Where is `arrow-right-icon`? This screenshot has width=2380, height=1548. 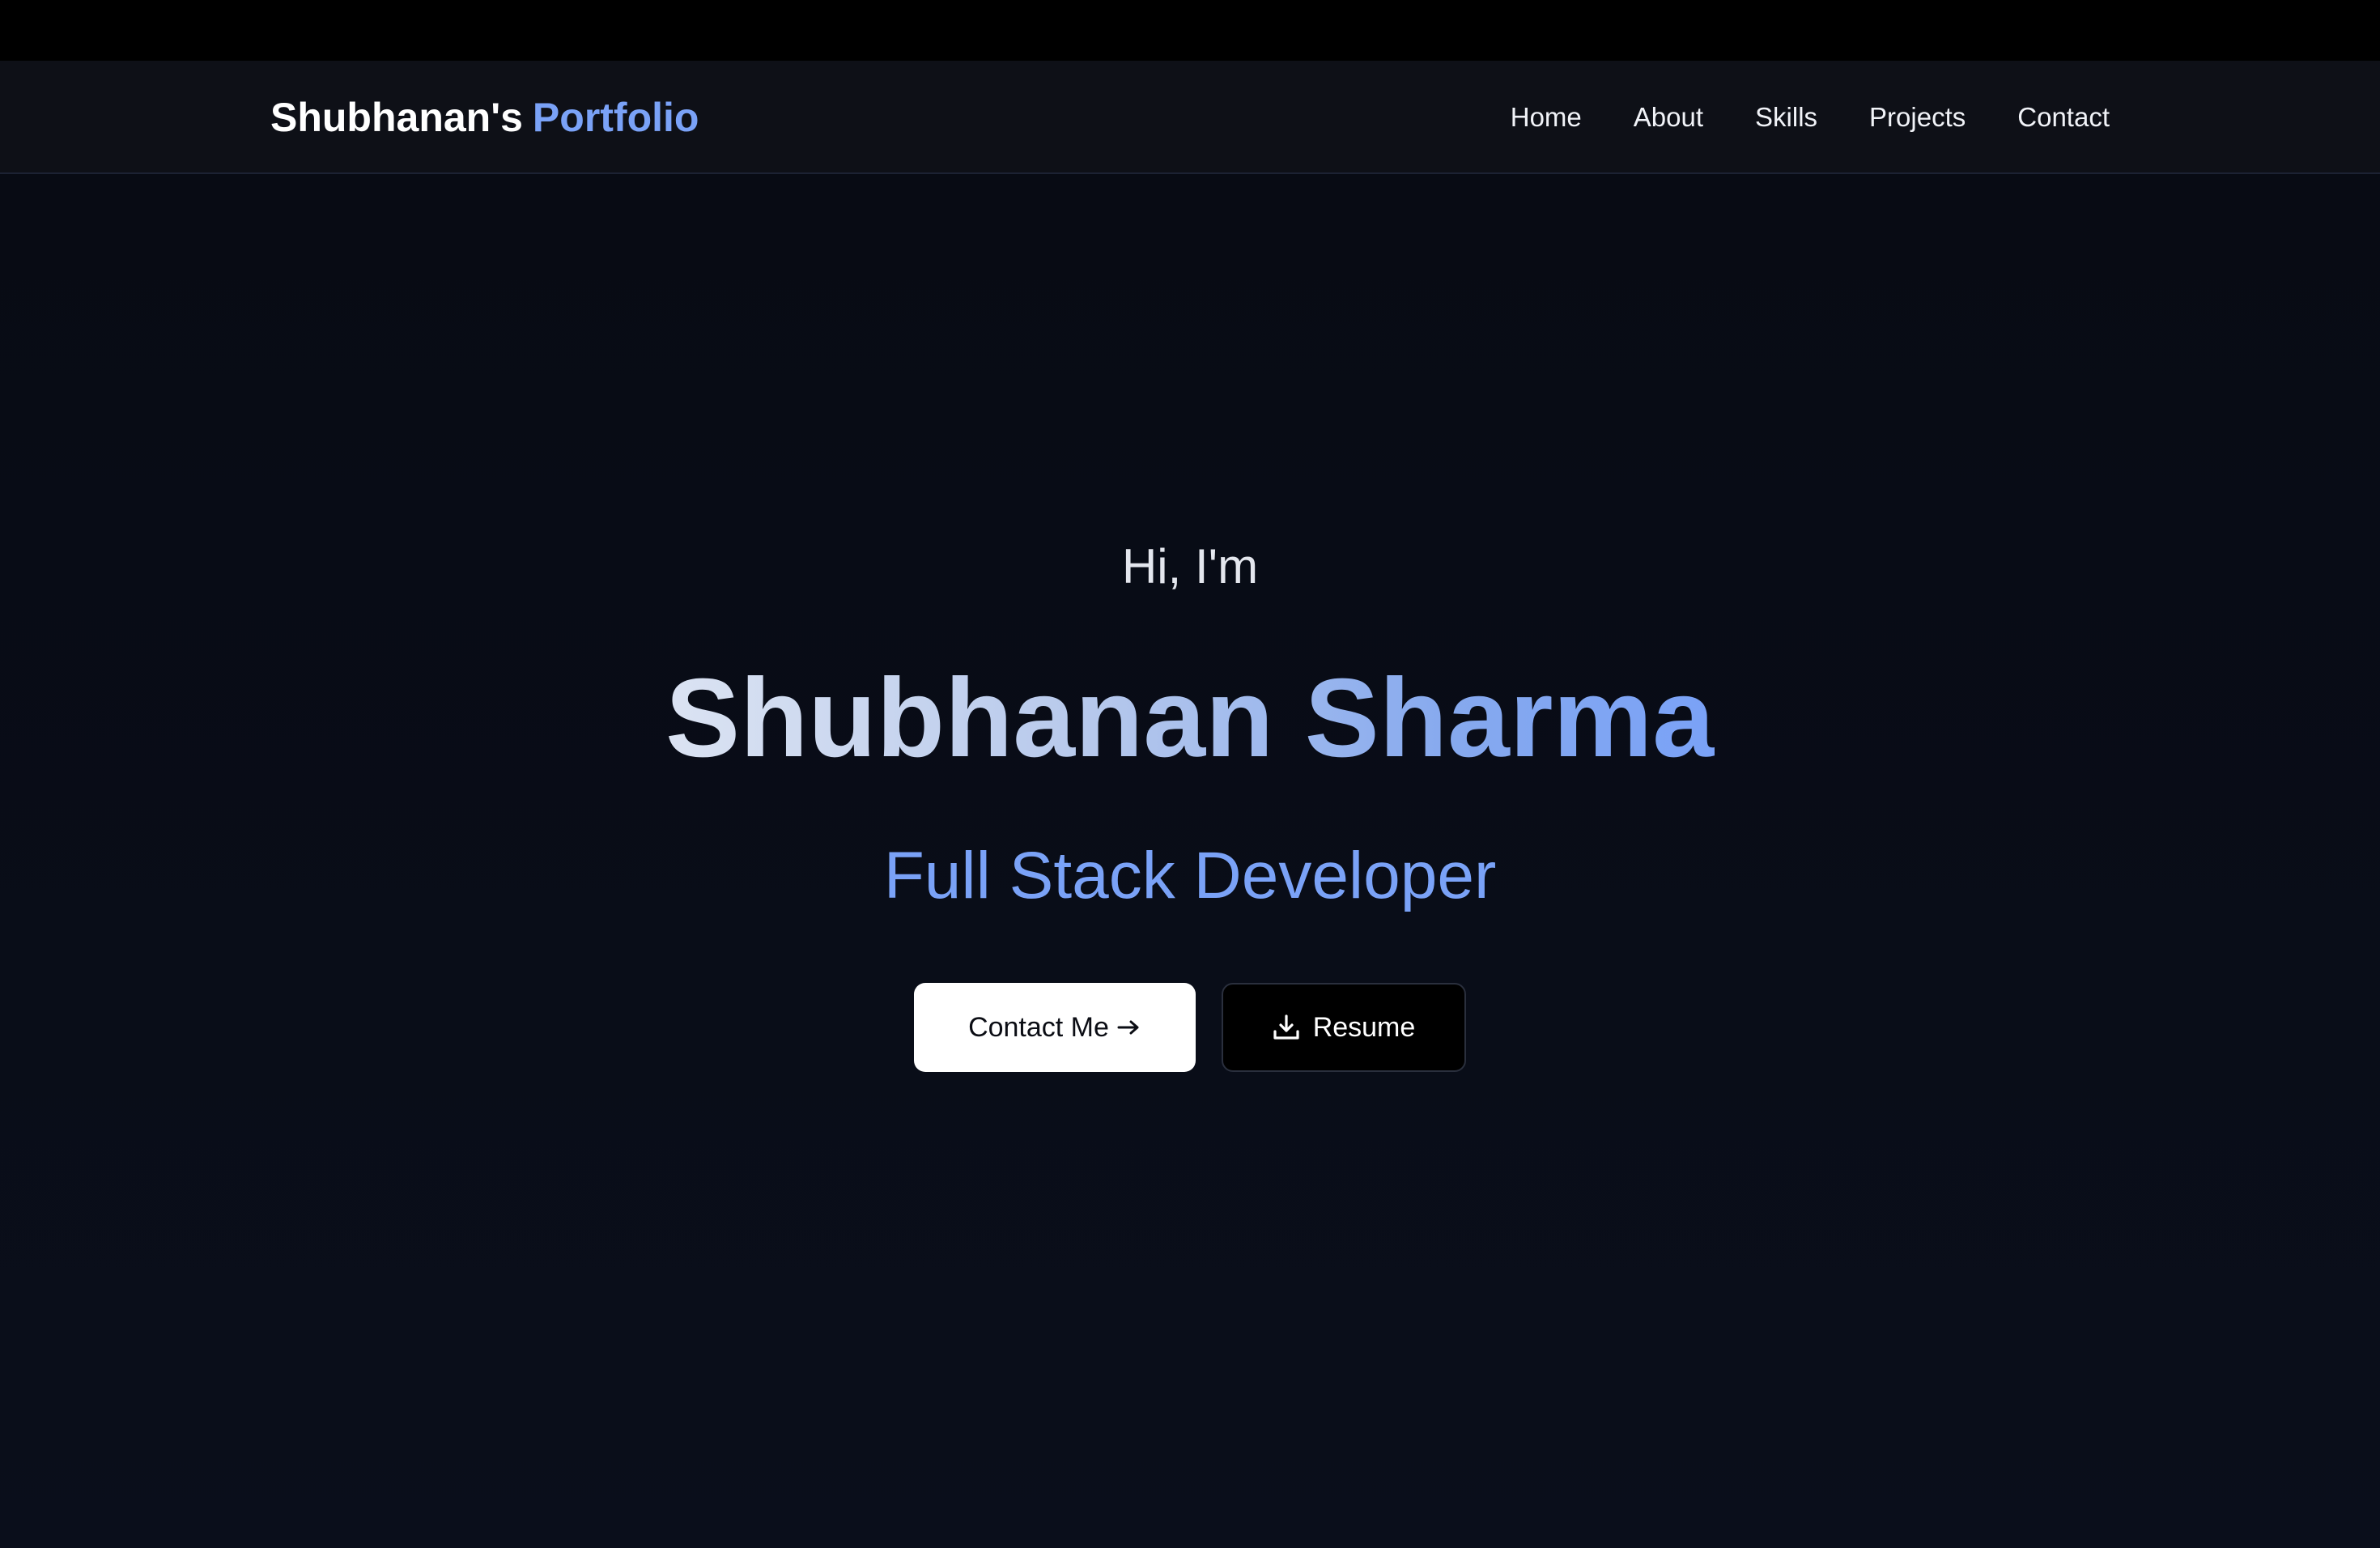
arrow-right-icon is located at coordinates (1129, 1027).